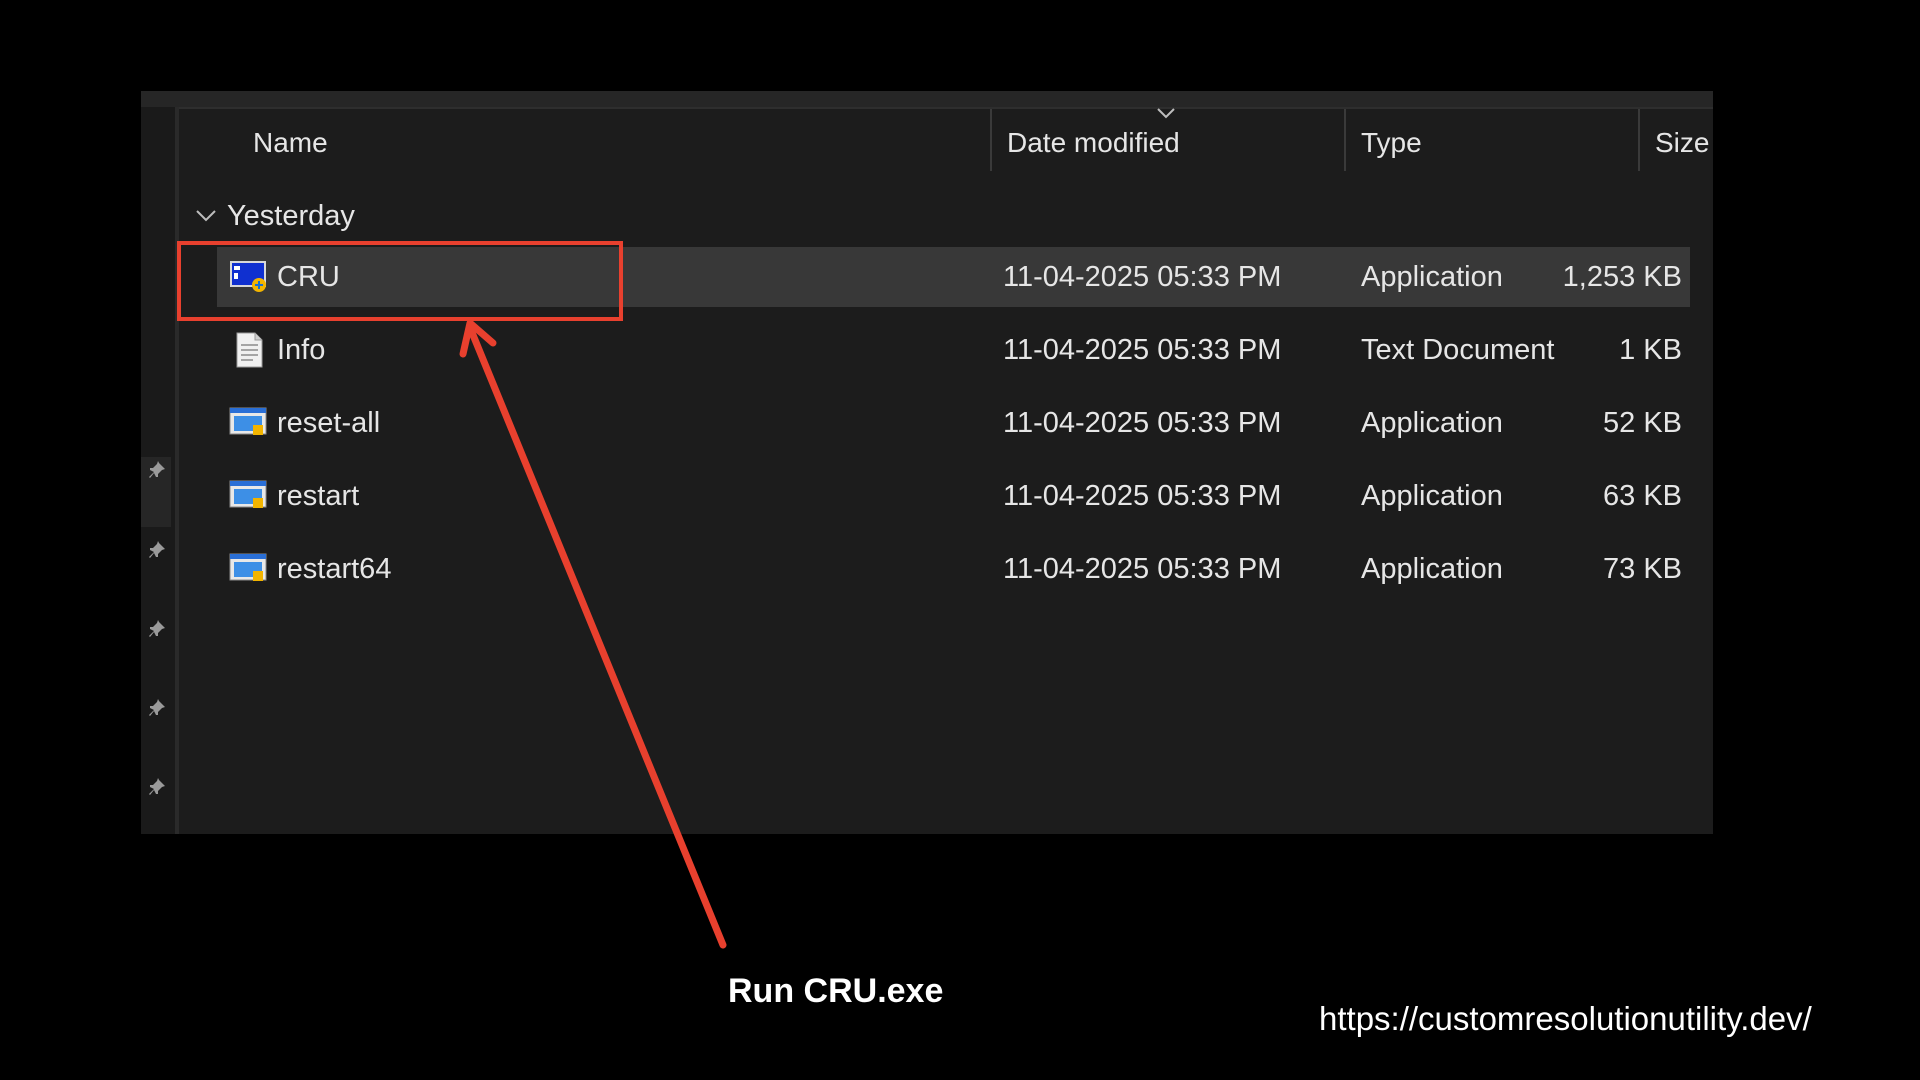 The width and height of the screenshot is (1920, 1080). I want to click on source-url: https://customresolutionutility.dev/, so click(1565, 1018).